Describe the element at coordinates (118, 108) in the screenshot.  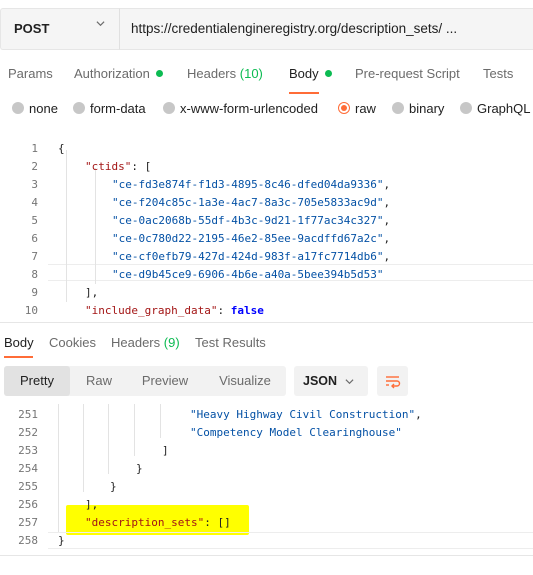
I see `radio-form-data-label: form-data` at that location.